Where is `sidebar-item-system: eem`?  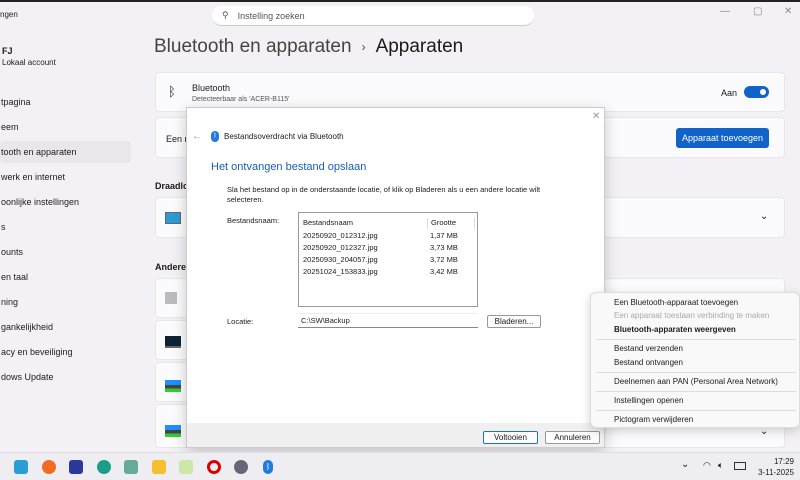
sidebar-item-system: eem is located at coordinates (65, 127).